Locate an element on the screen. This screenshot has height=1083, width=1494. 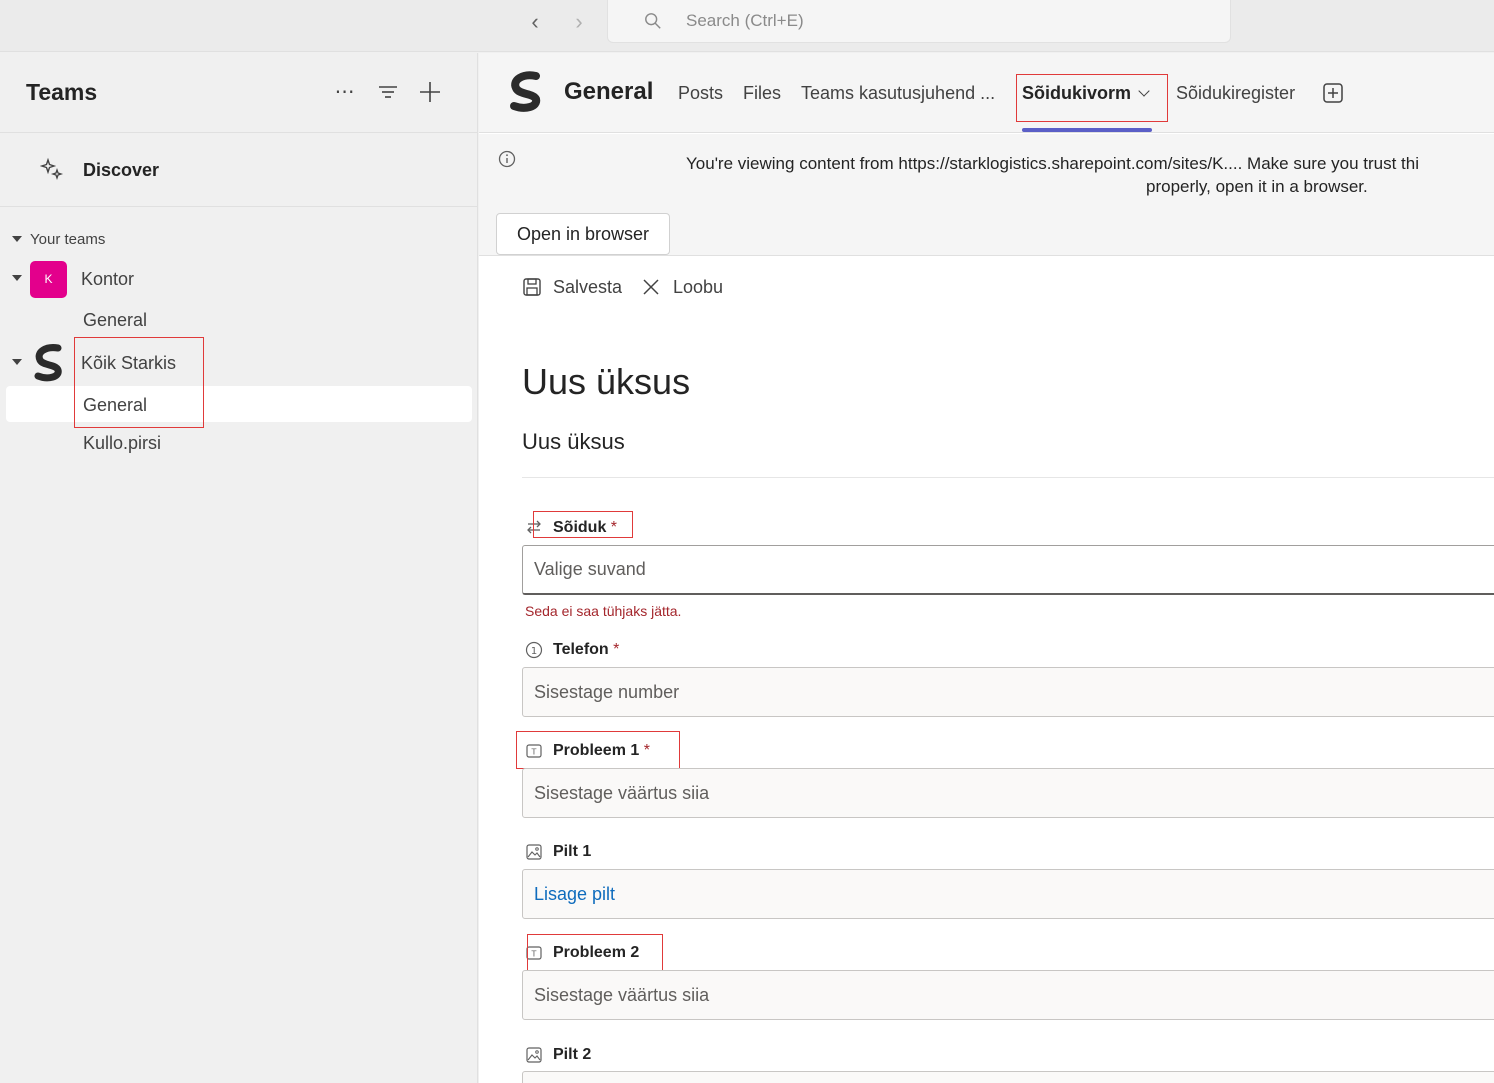
error-message: Seda ei saa tühjaks jätta. is located at coordinates (603, 611).